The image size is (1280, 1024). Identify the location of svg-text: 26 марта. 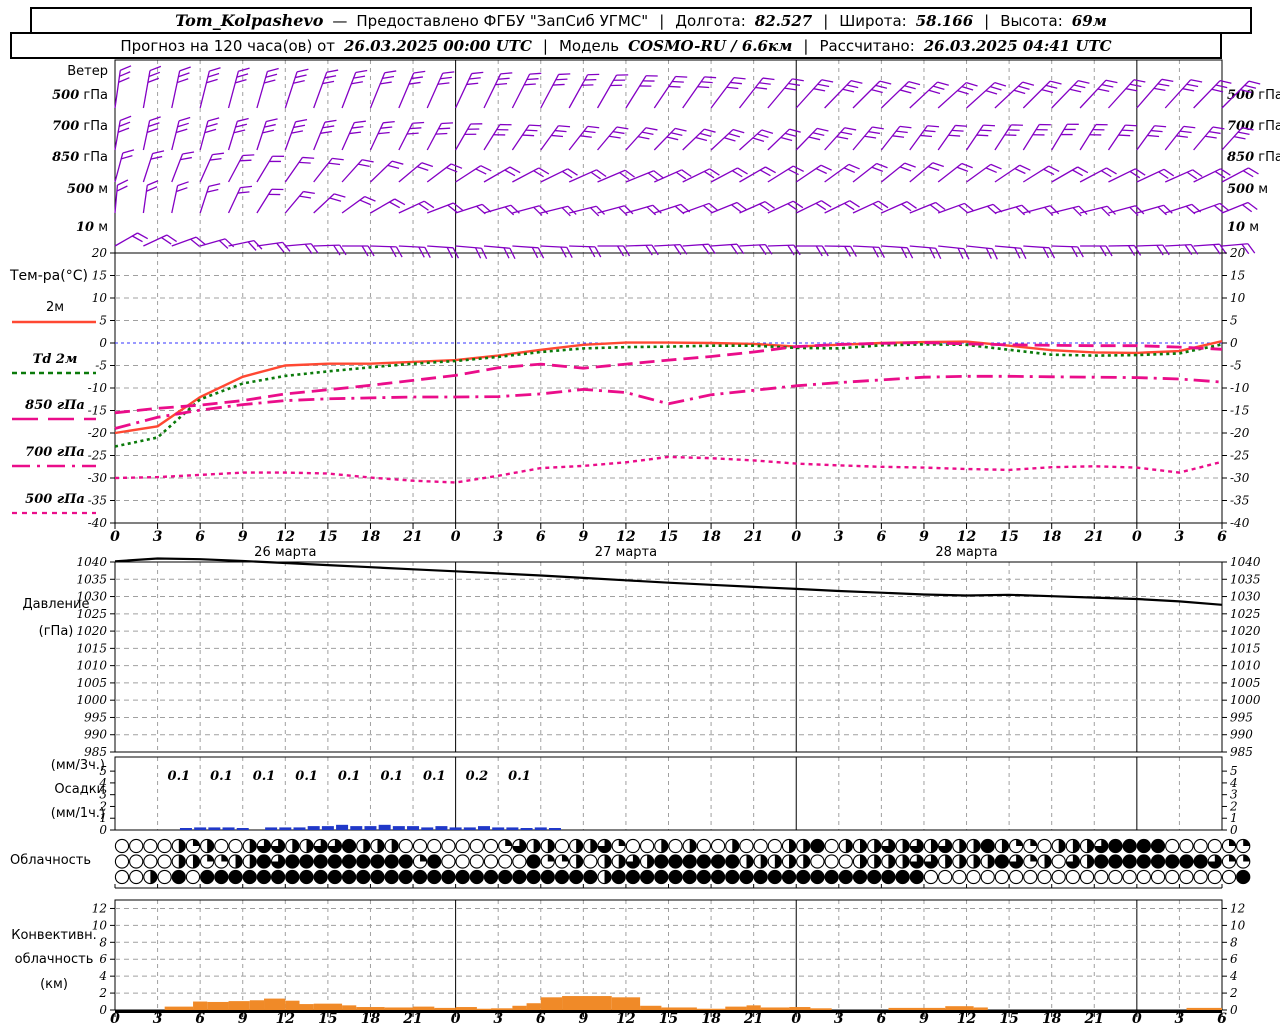
(285, 552).